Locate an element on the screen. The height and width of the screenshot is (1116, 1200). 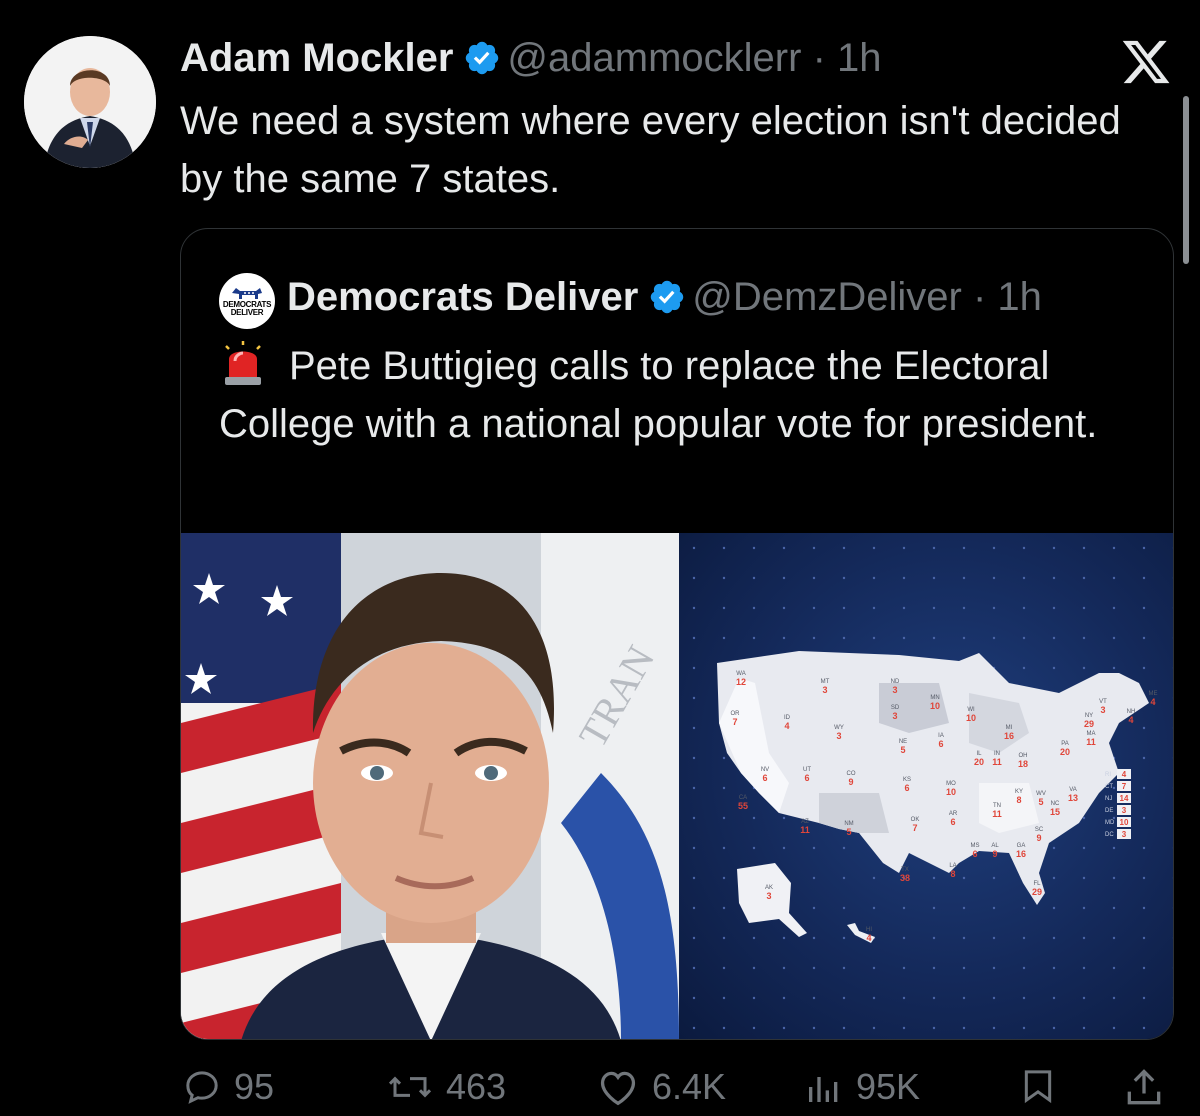
views-icon is located at coordinates (823, 1089).